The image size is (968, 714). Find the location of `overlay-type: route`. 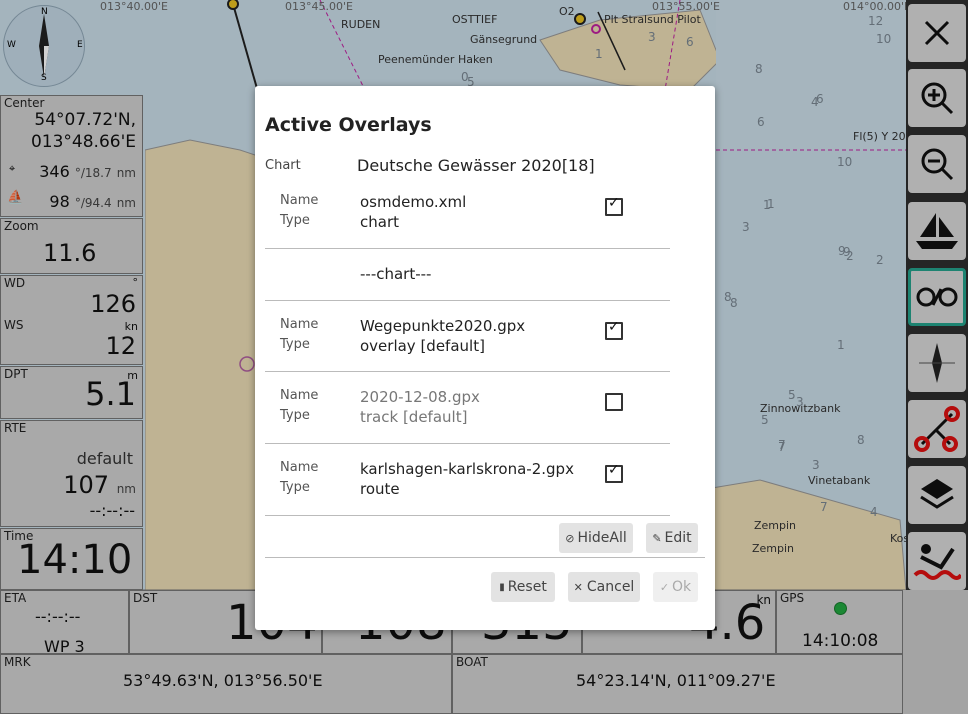

overlay-type: route is located at coordinates (380, 489).